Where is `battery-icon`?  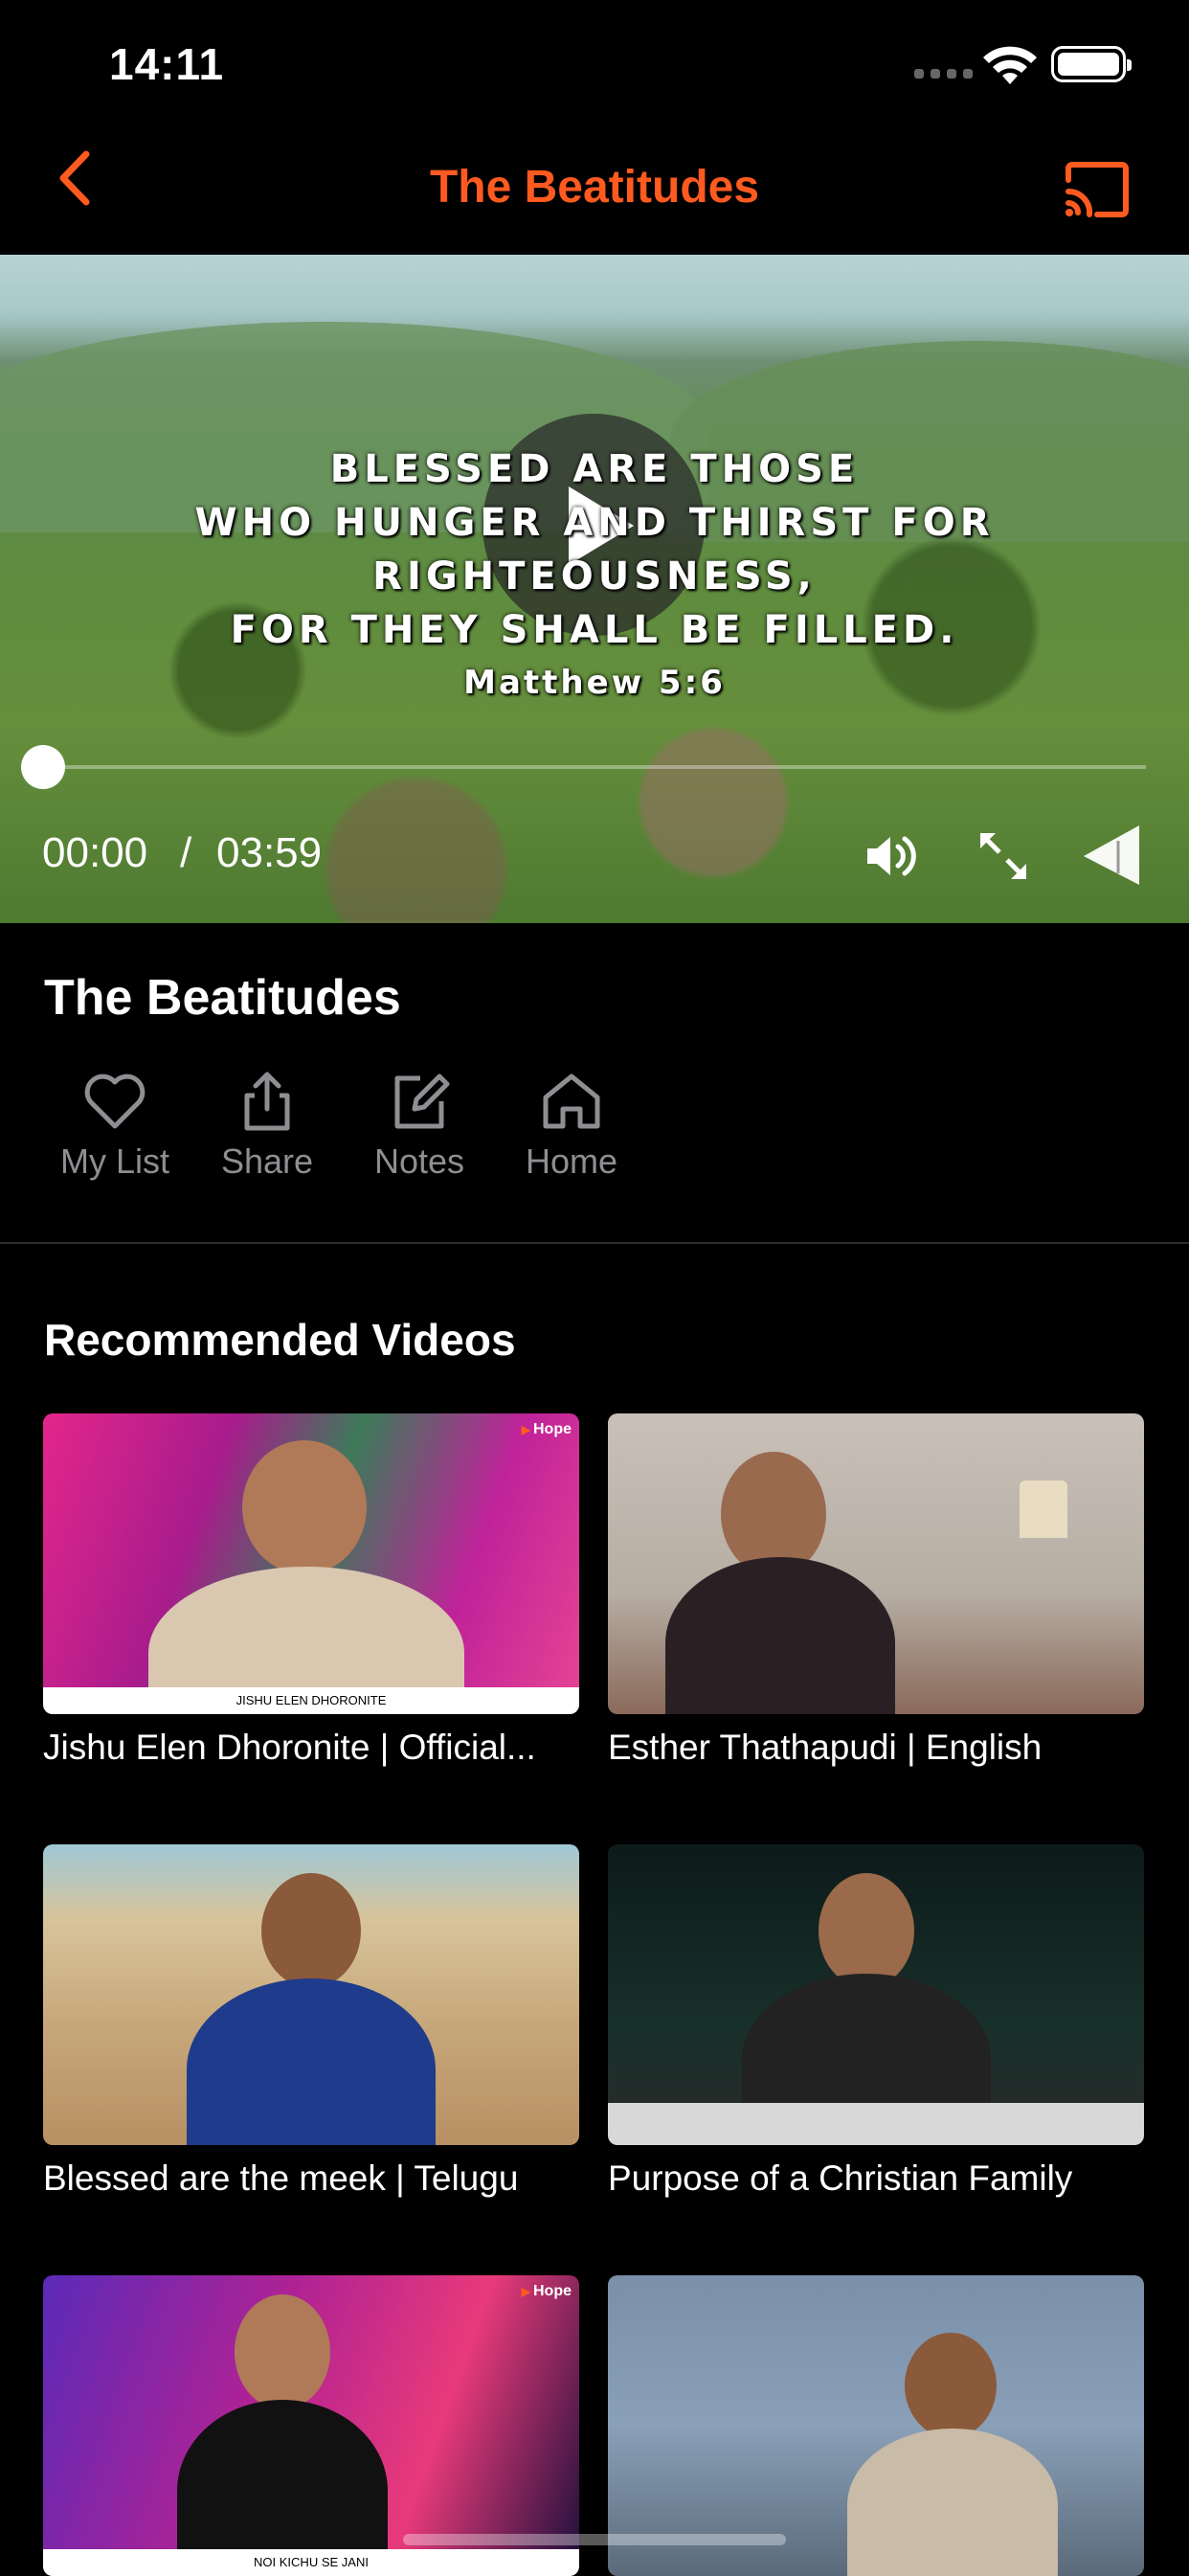 battery-icon is located at coordinates (1091, 64).